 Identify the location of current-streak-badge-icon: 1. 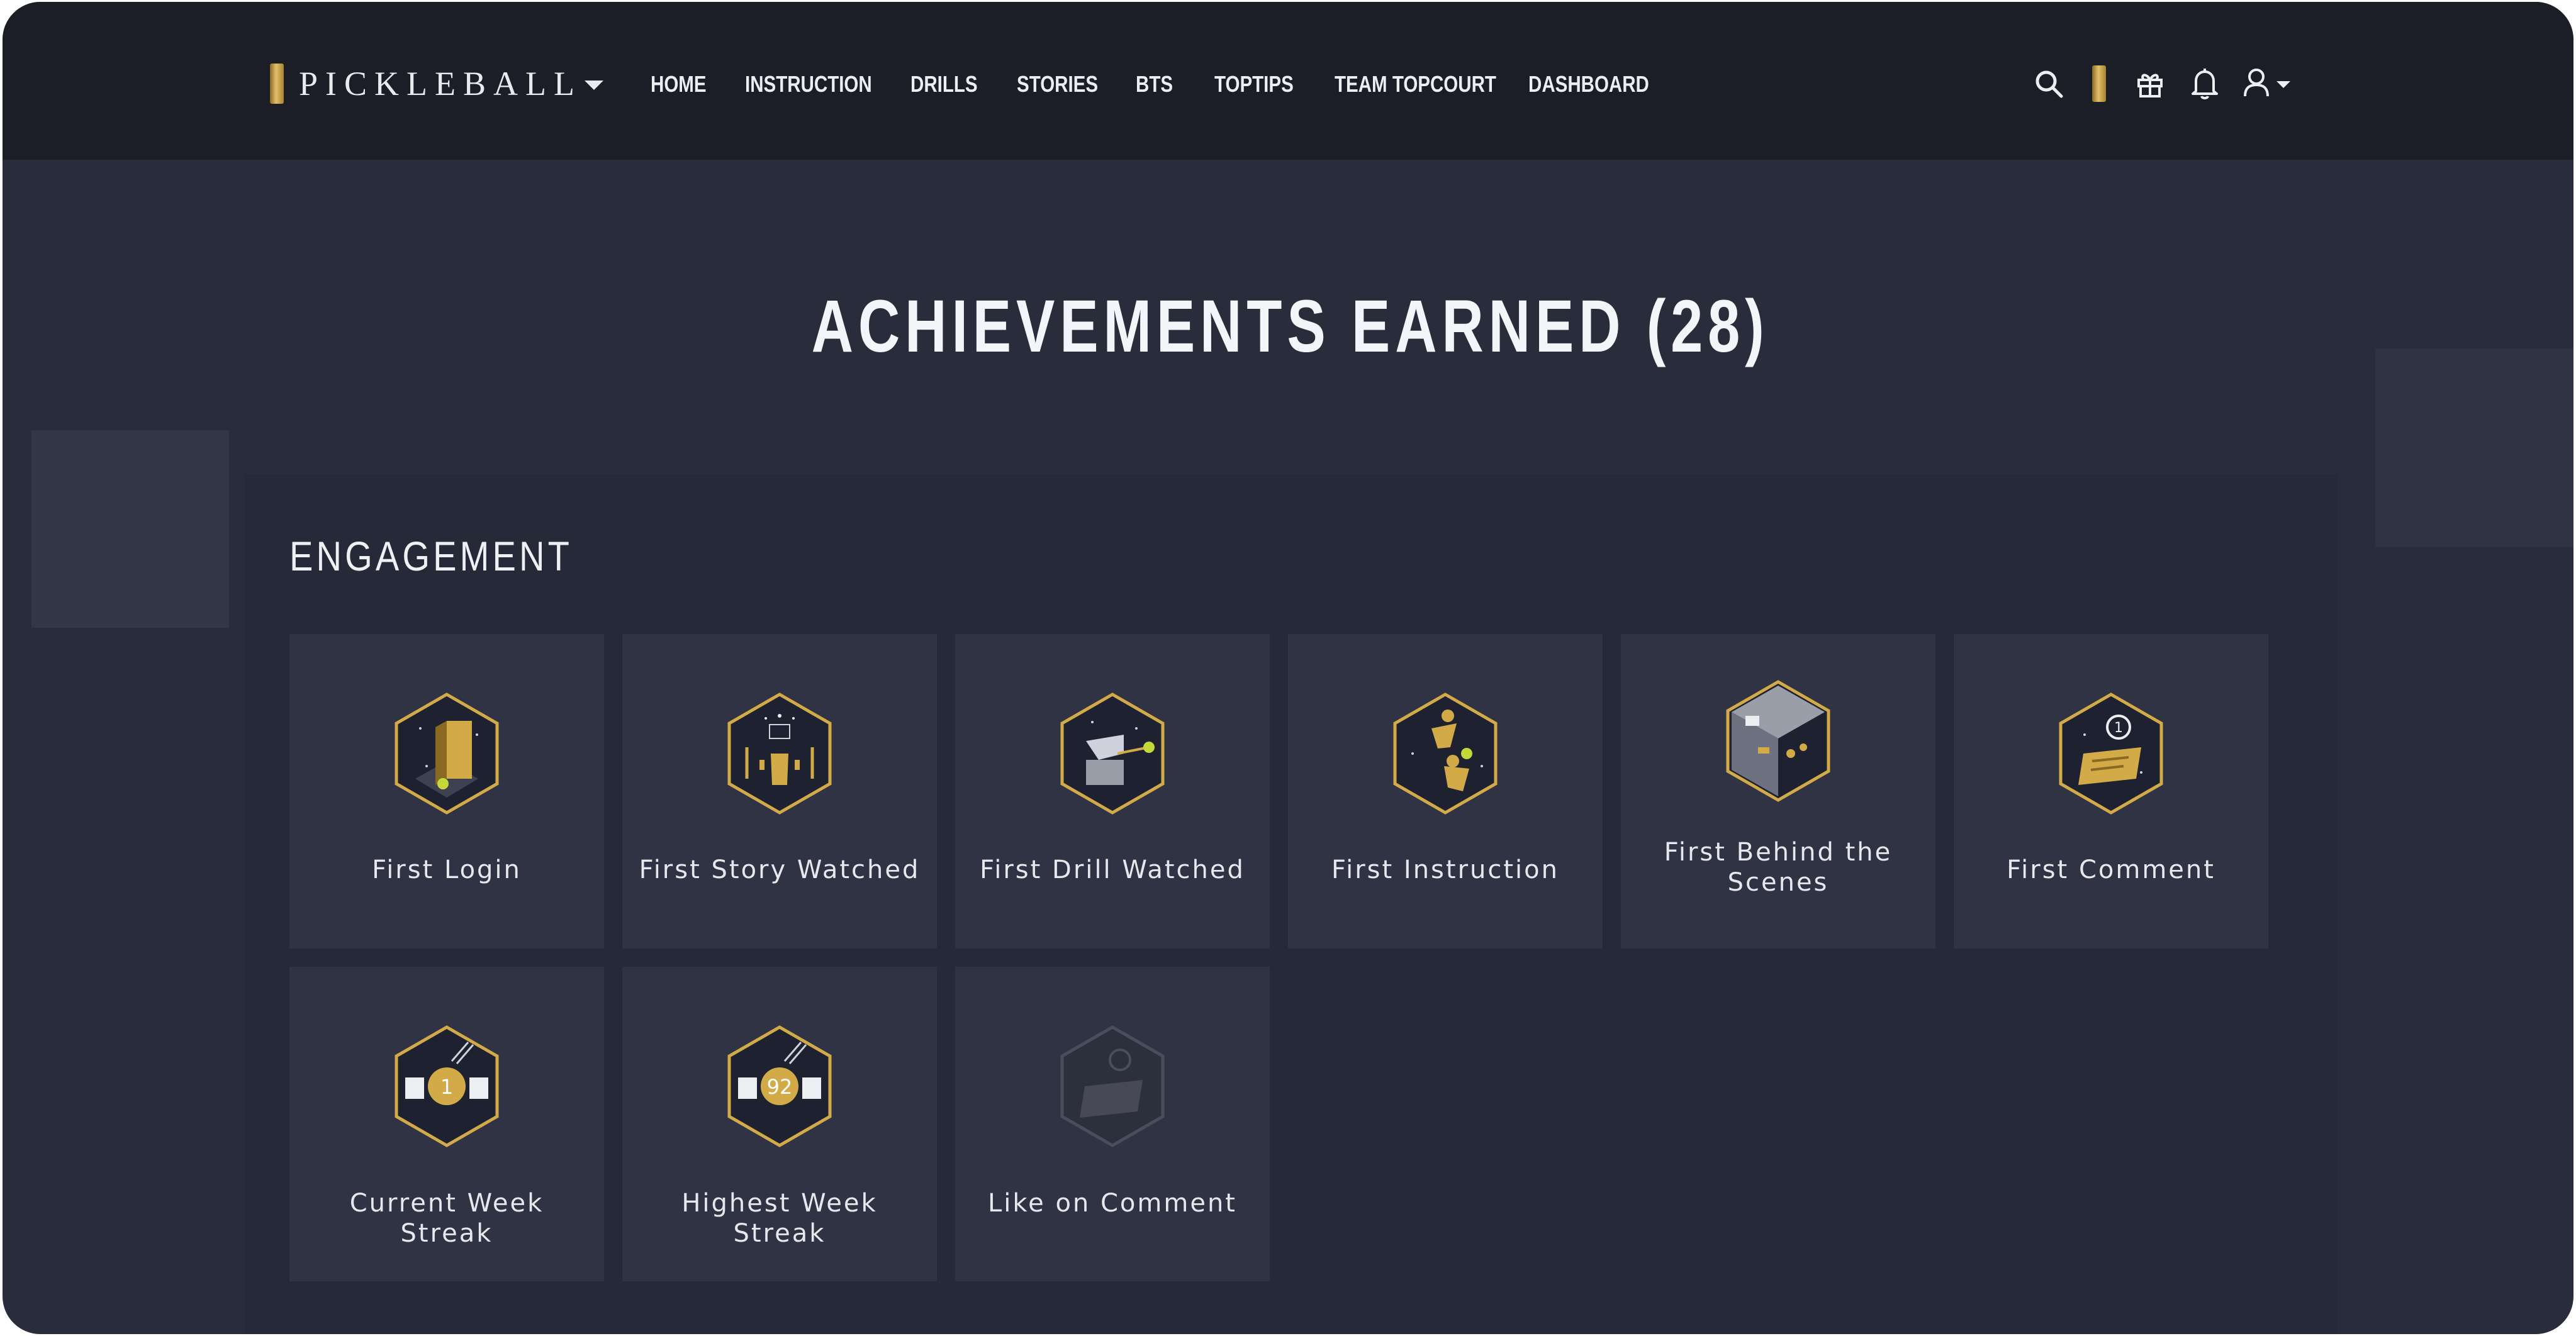
(447, 1086).